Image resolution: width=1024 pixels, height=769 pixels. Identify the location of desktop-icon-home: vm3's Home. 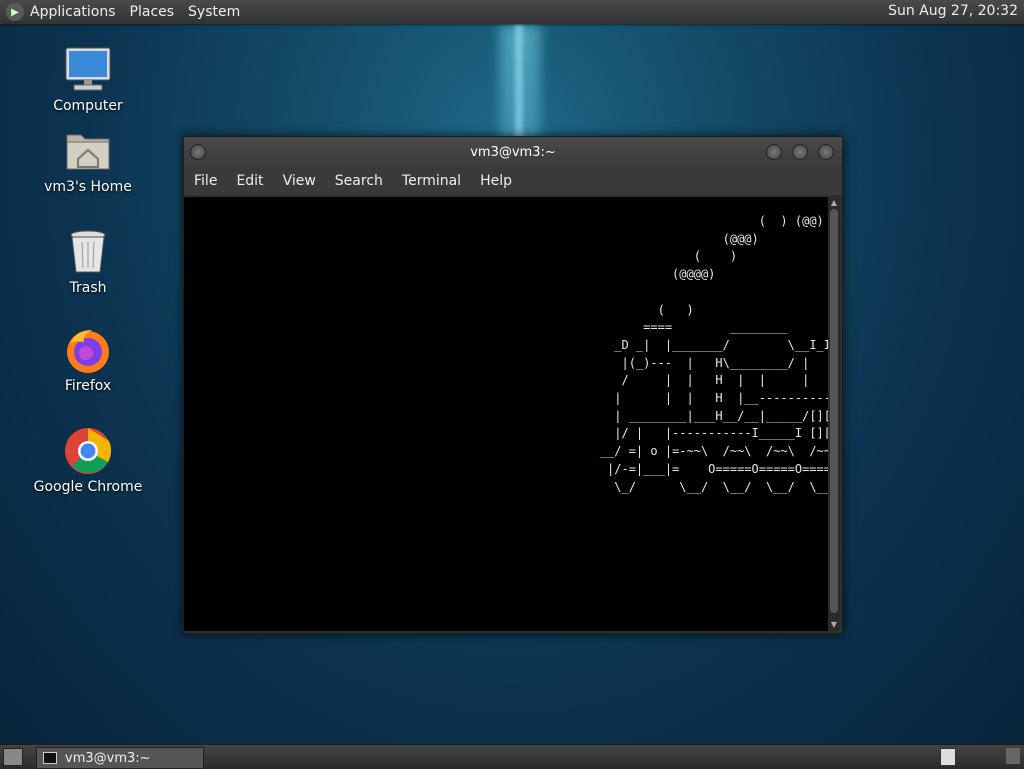
(88, 161).